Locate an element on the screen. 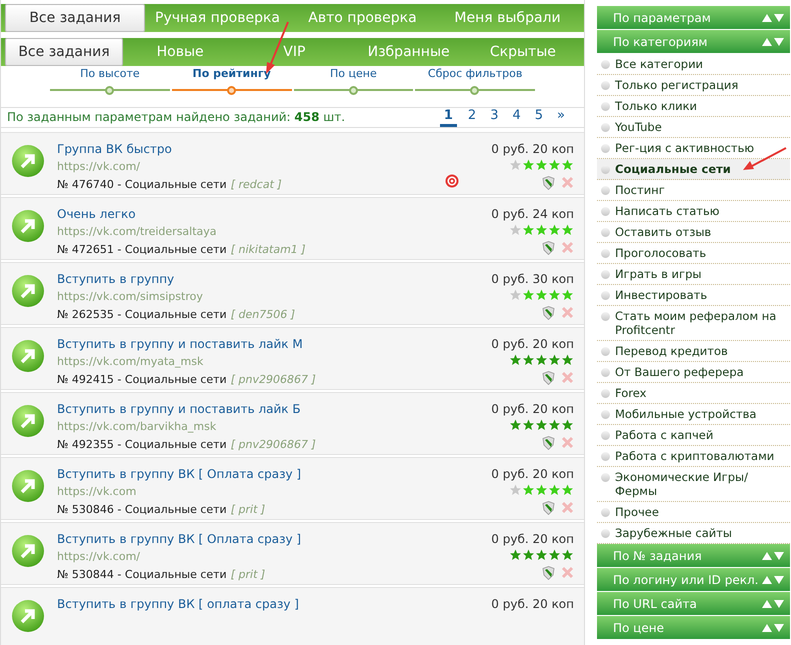 The image size is (791, 645). task-title: Очень легко is located at coordinates (268, 214).